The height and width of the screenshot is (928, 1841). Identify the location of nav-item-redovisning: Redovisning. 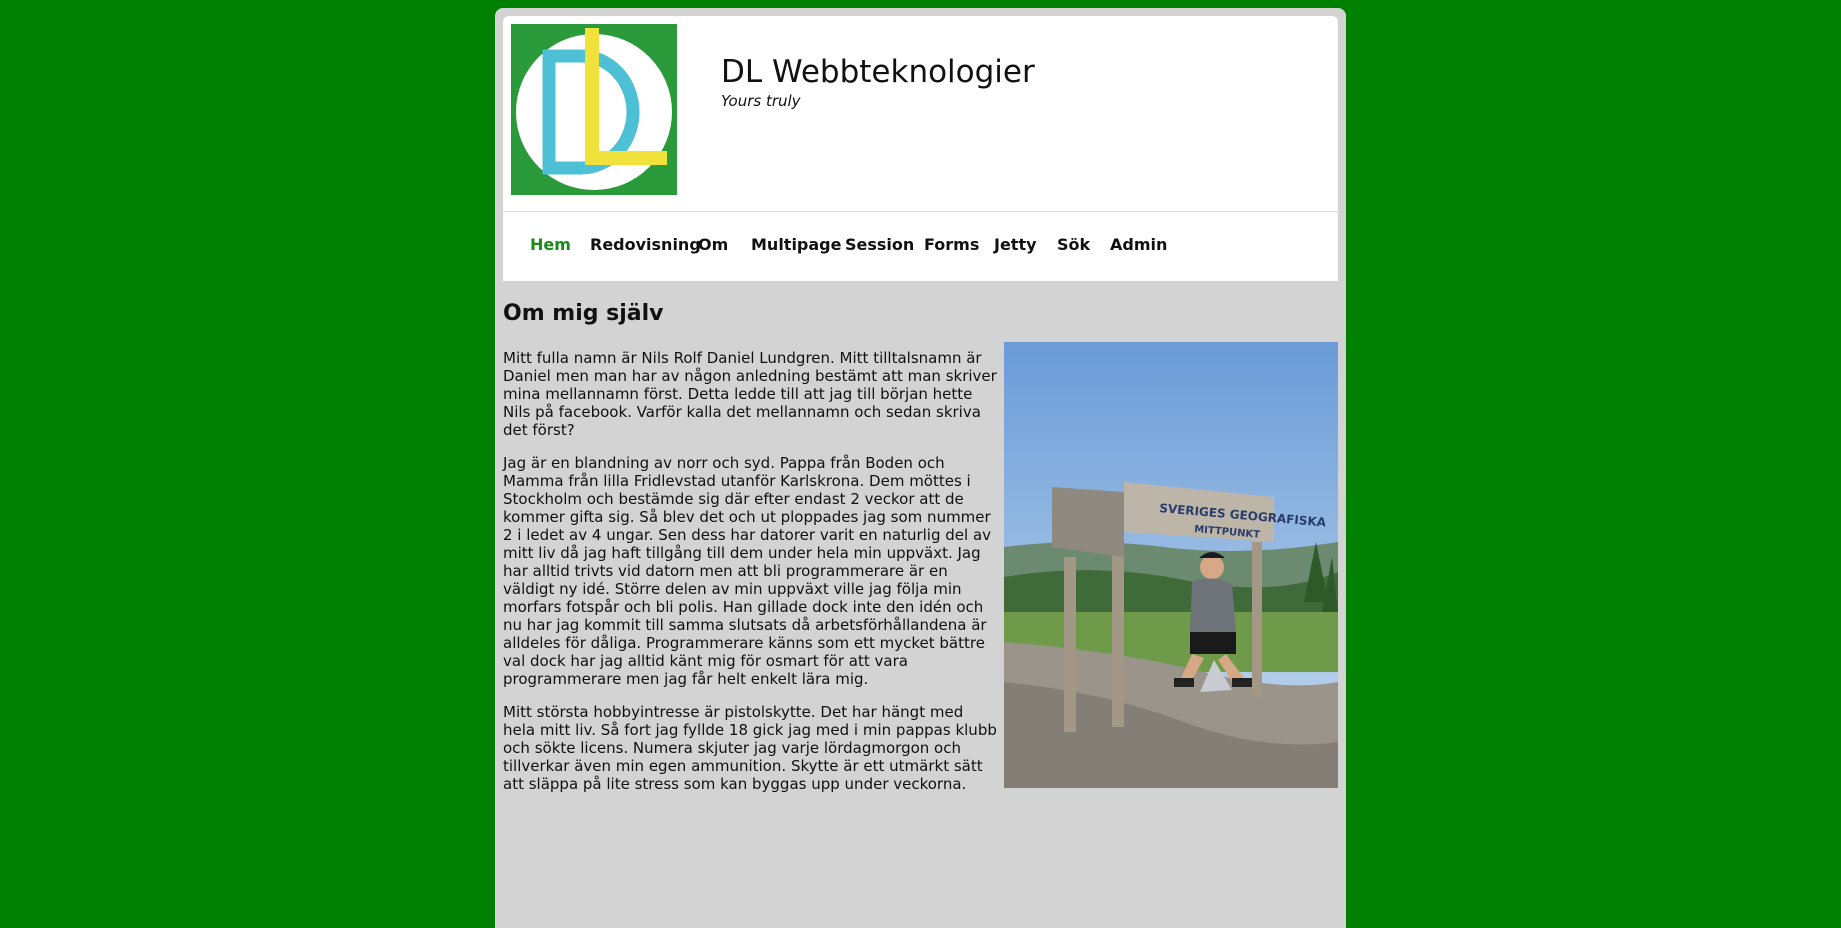
(645, 244).